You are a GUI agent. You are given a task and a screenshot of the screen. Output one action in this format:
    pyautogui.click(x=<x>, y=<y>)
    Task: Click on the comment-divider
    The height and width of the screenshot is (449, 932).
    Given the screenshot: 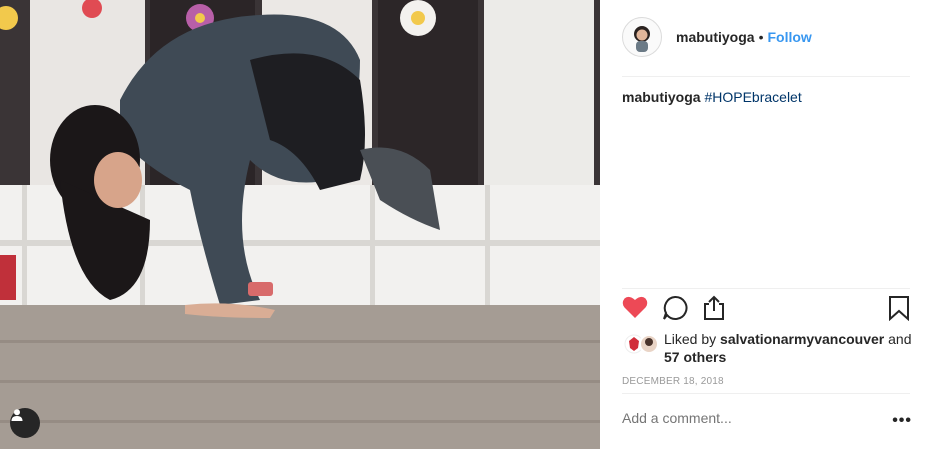 What is the action you would take?
    pyautogui.click(x=766, y=393)
    